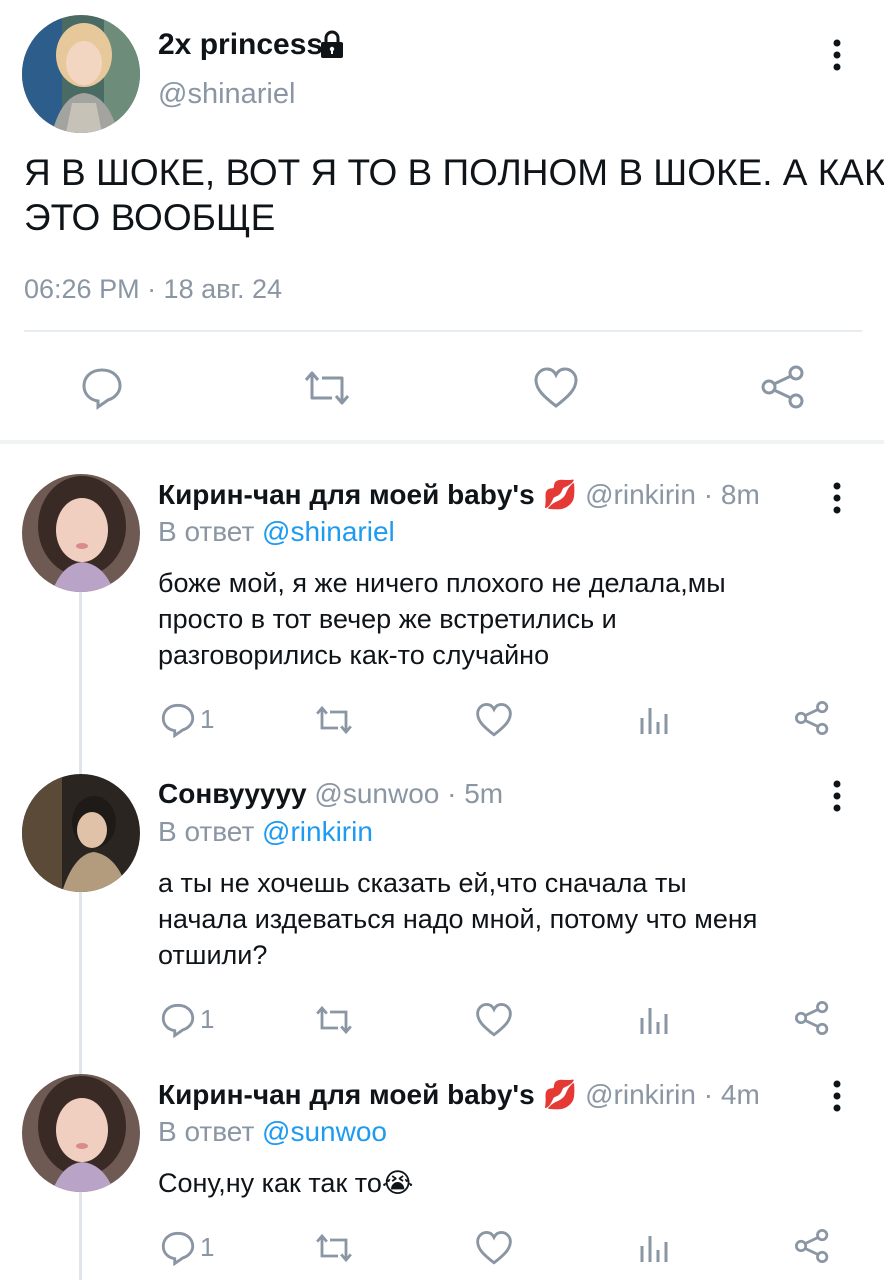 Image resolution: width=884 pixels, height=1280 pixels. What do you see at coordinates (81, 74) in the screenshot?
I see `main-avatar` at bounding box center [81, 74].